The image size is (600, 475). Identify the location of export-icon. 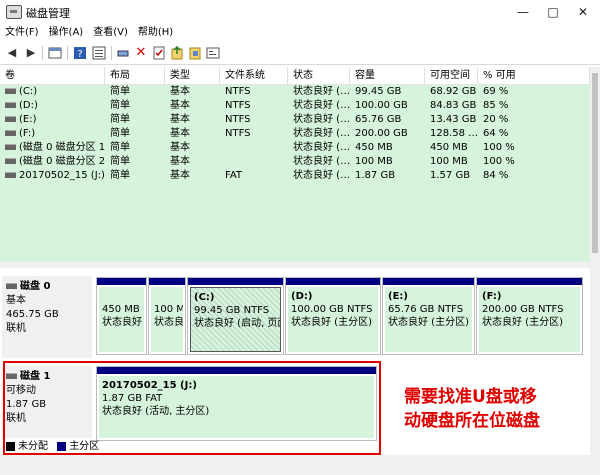
(177, 52).